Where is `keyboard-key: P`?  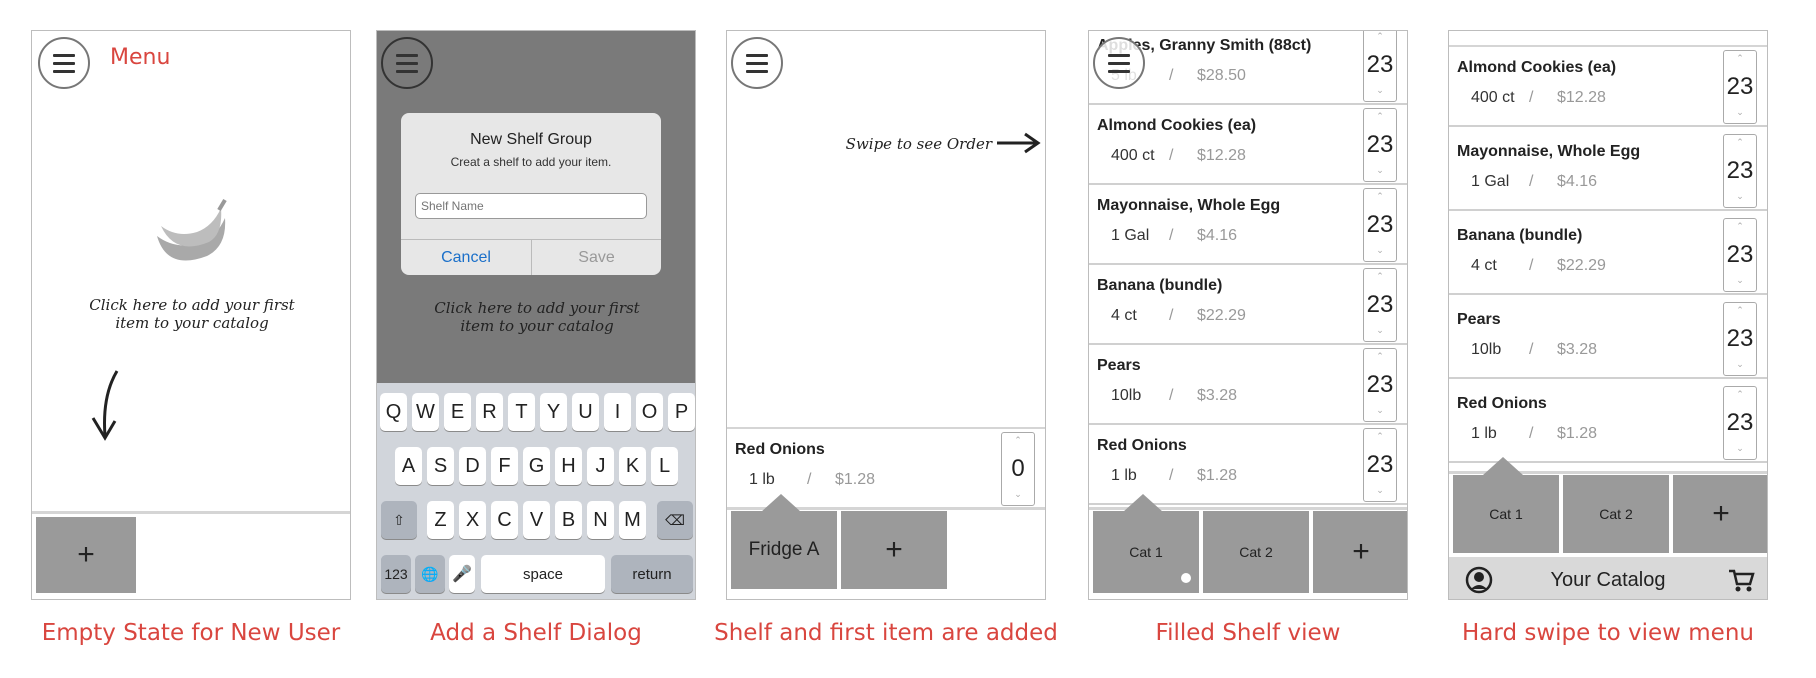 keyboard-key: P is located at coordinates (681, 412).